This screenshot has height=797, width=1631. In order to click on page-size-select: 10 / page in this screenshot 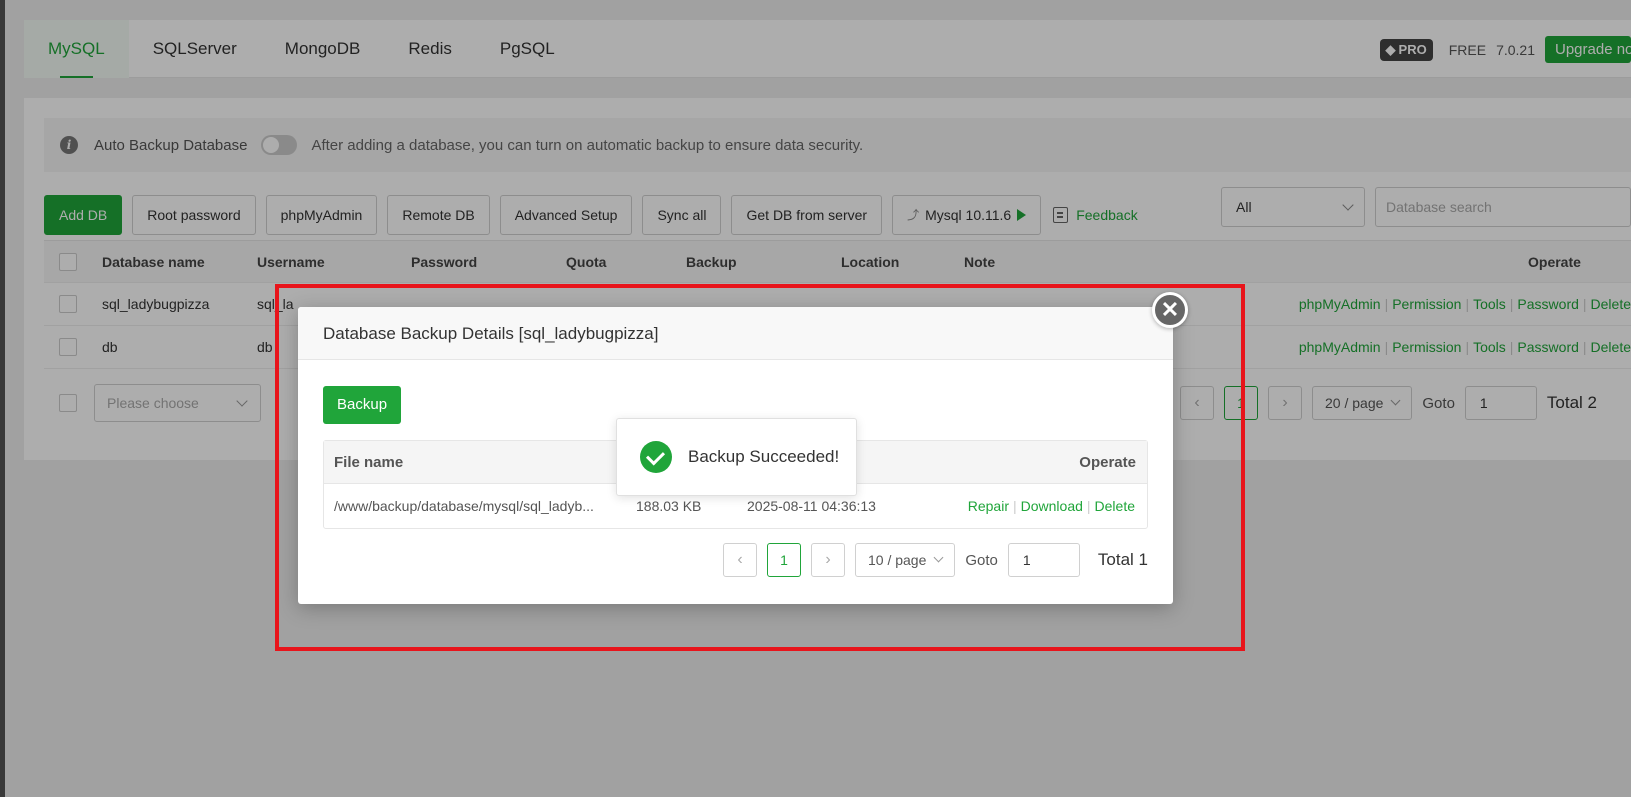, I will do `click(905, 560)`.